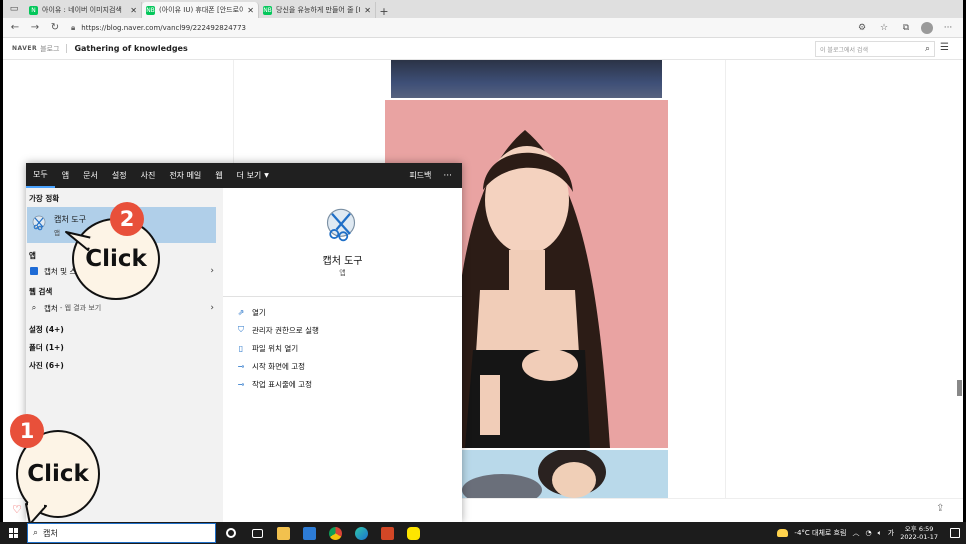 This screenshot has height=544, width=966. Describe the element at coordinates (241, 312) in the screenshot. I see `open-icon: ⇗` at that location.